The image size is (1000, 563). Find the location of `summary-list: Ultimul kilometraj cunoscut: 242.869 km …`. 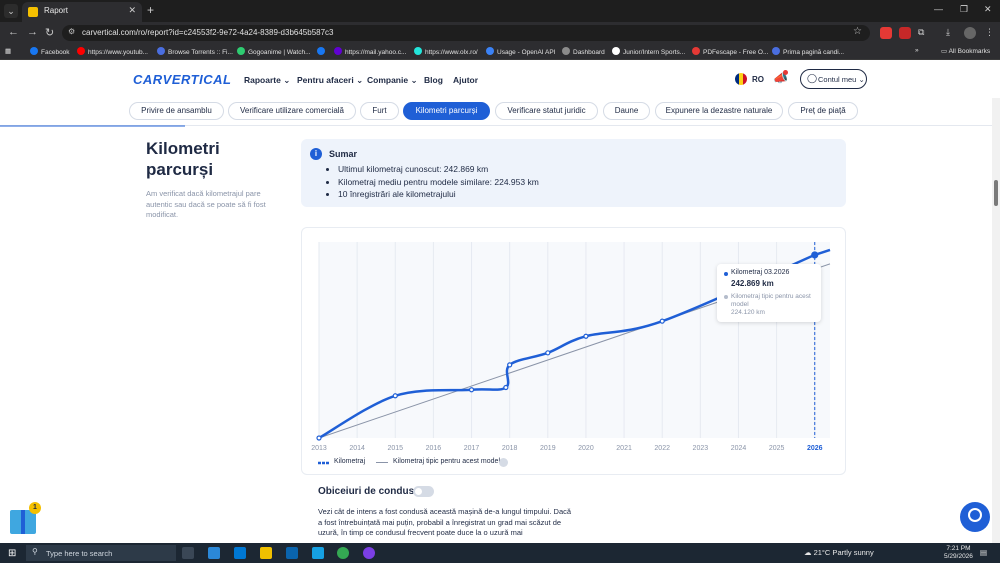

summary-list: Ultimul kilometraj cunoscut: 242.869 km … is located at coordinates (438, 182).